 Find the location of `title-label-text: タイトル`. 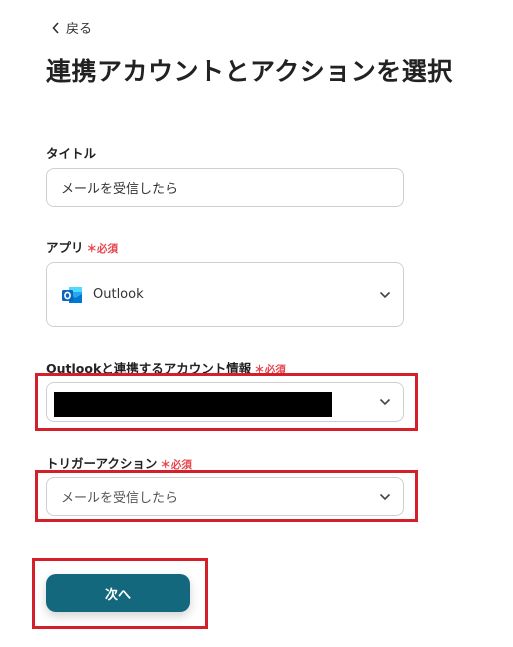

title-label-text: タイトル is located at coordinates (71, 153).